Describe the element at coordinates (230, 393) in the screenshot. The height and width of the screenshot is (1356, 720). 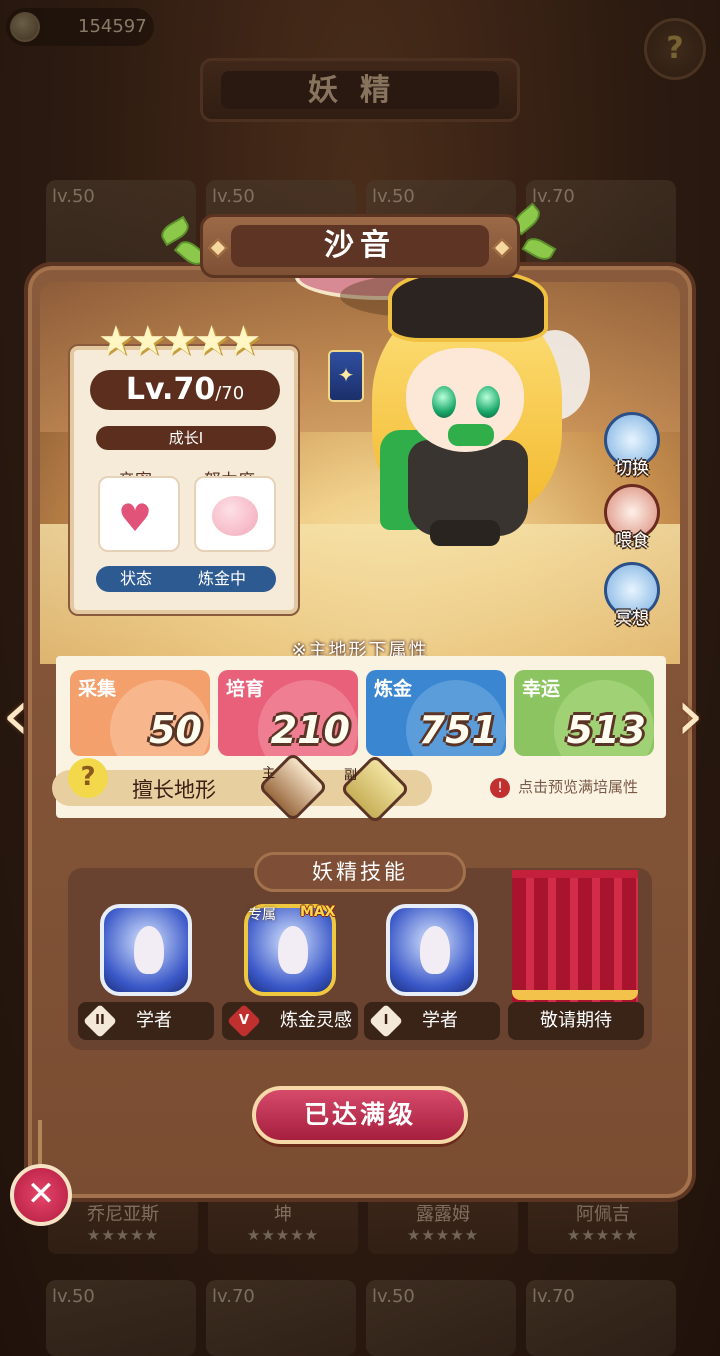
I see `level-max: /70` at that location.